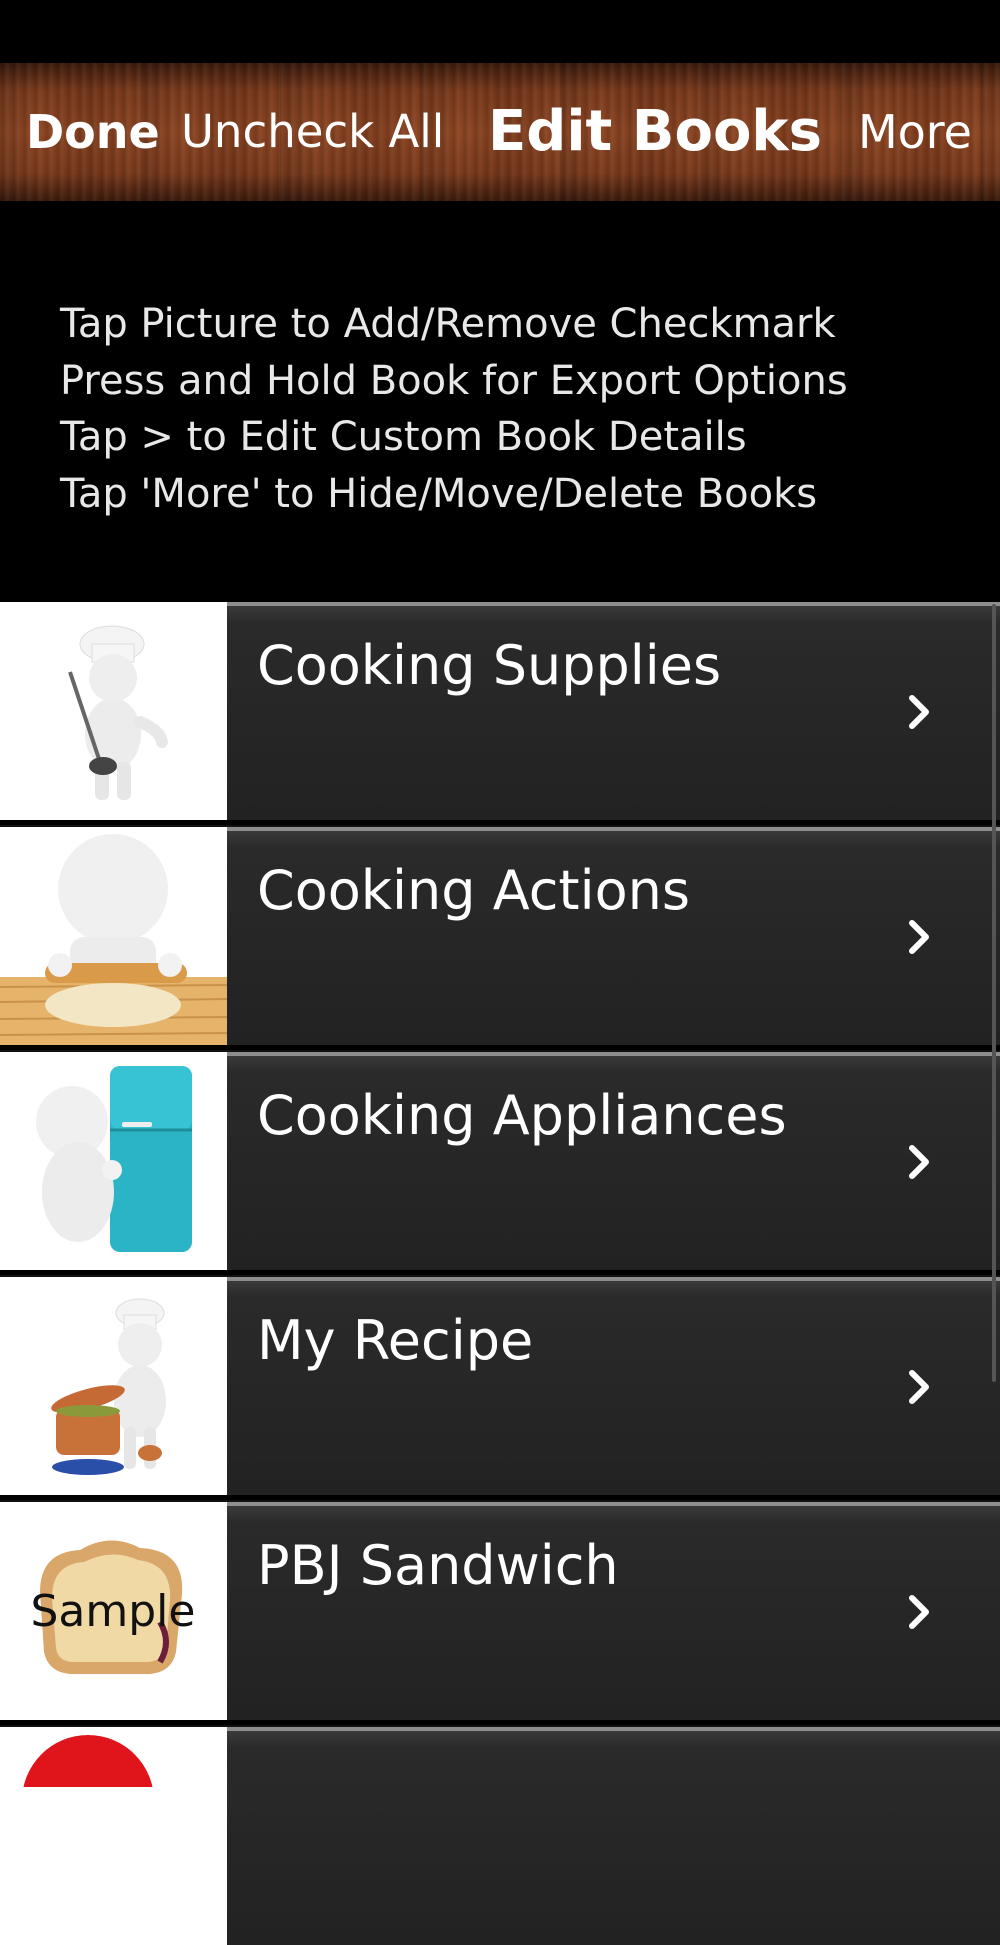 Image resolution: width=1000 pixels, height=1945 pixels. What do you see at coordinates (113, 1161) in the screenshot?
I see `book-image-figure-with-refrigerator` at bounding box center [113, 1161].